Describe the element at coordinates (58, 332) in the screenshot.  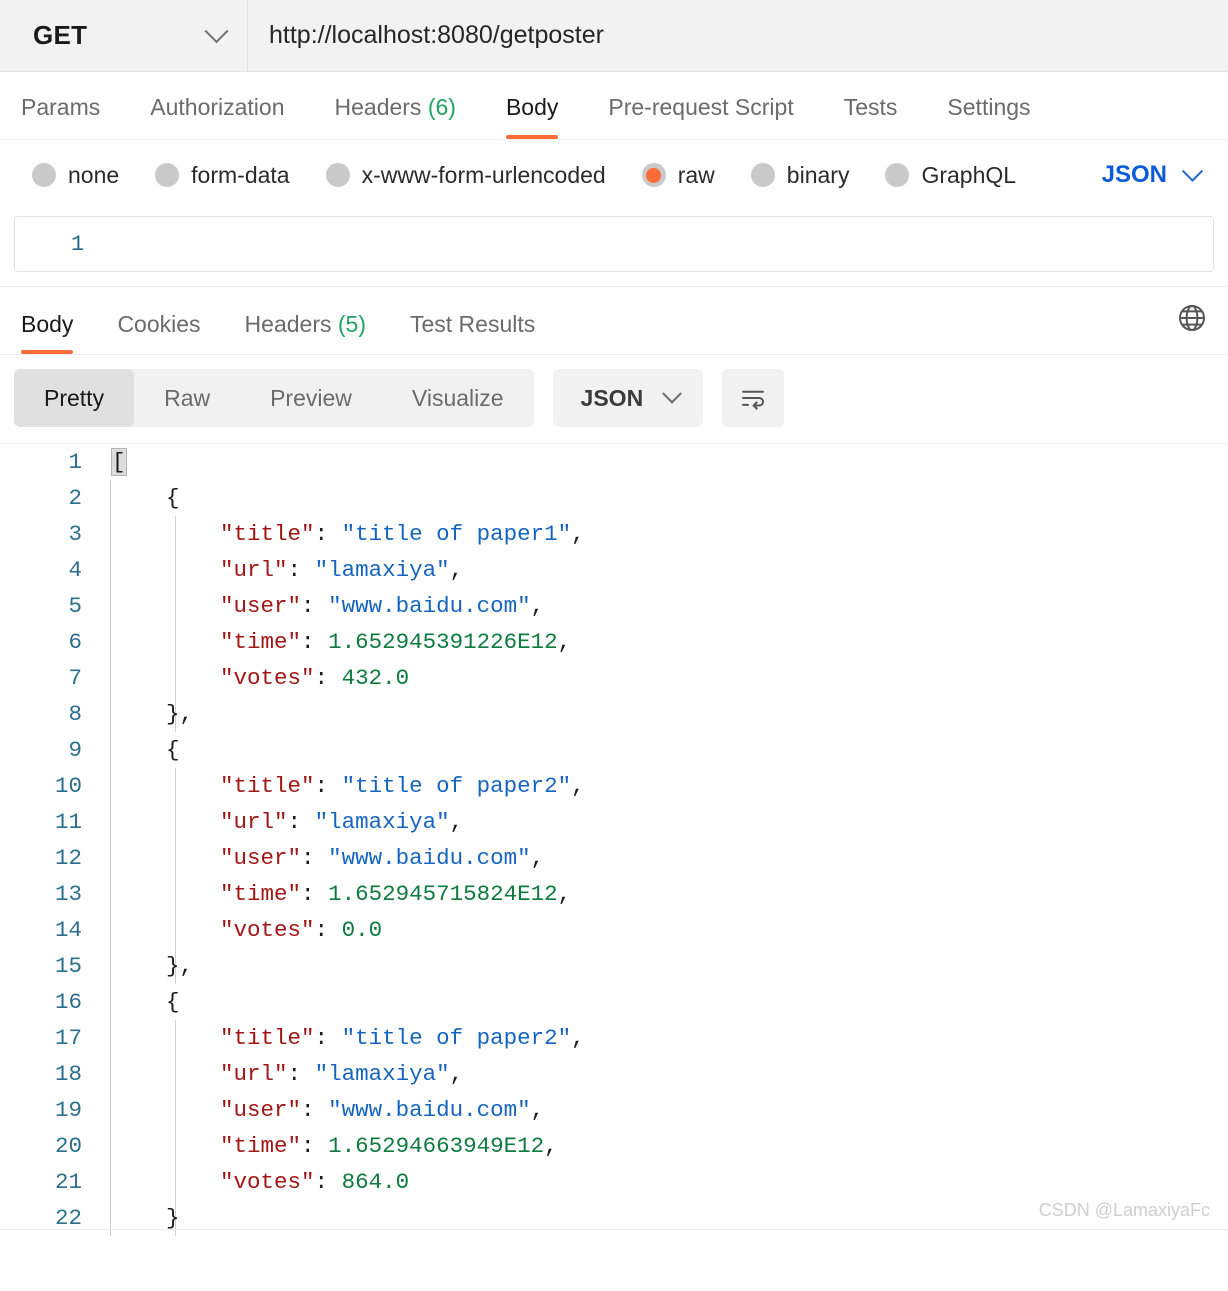
I see `response-tab-body: Body` at that location.